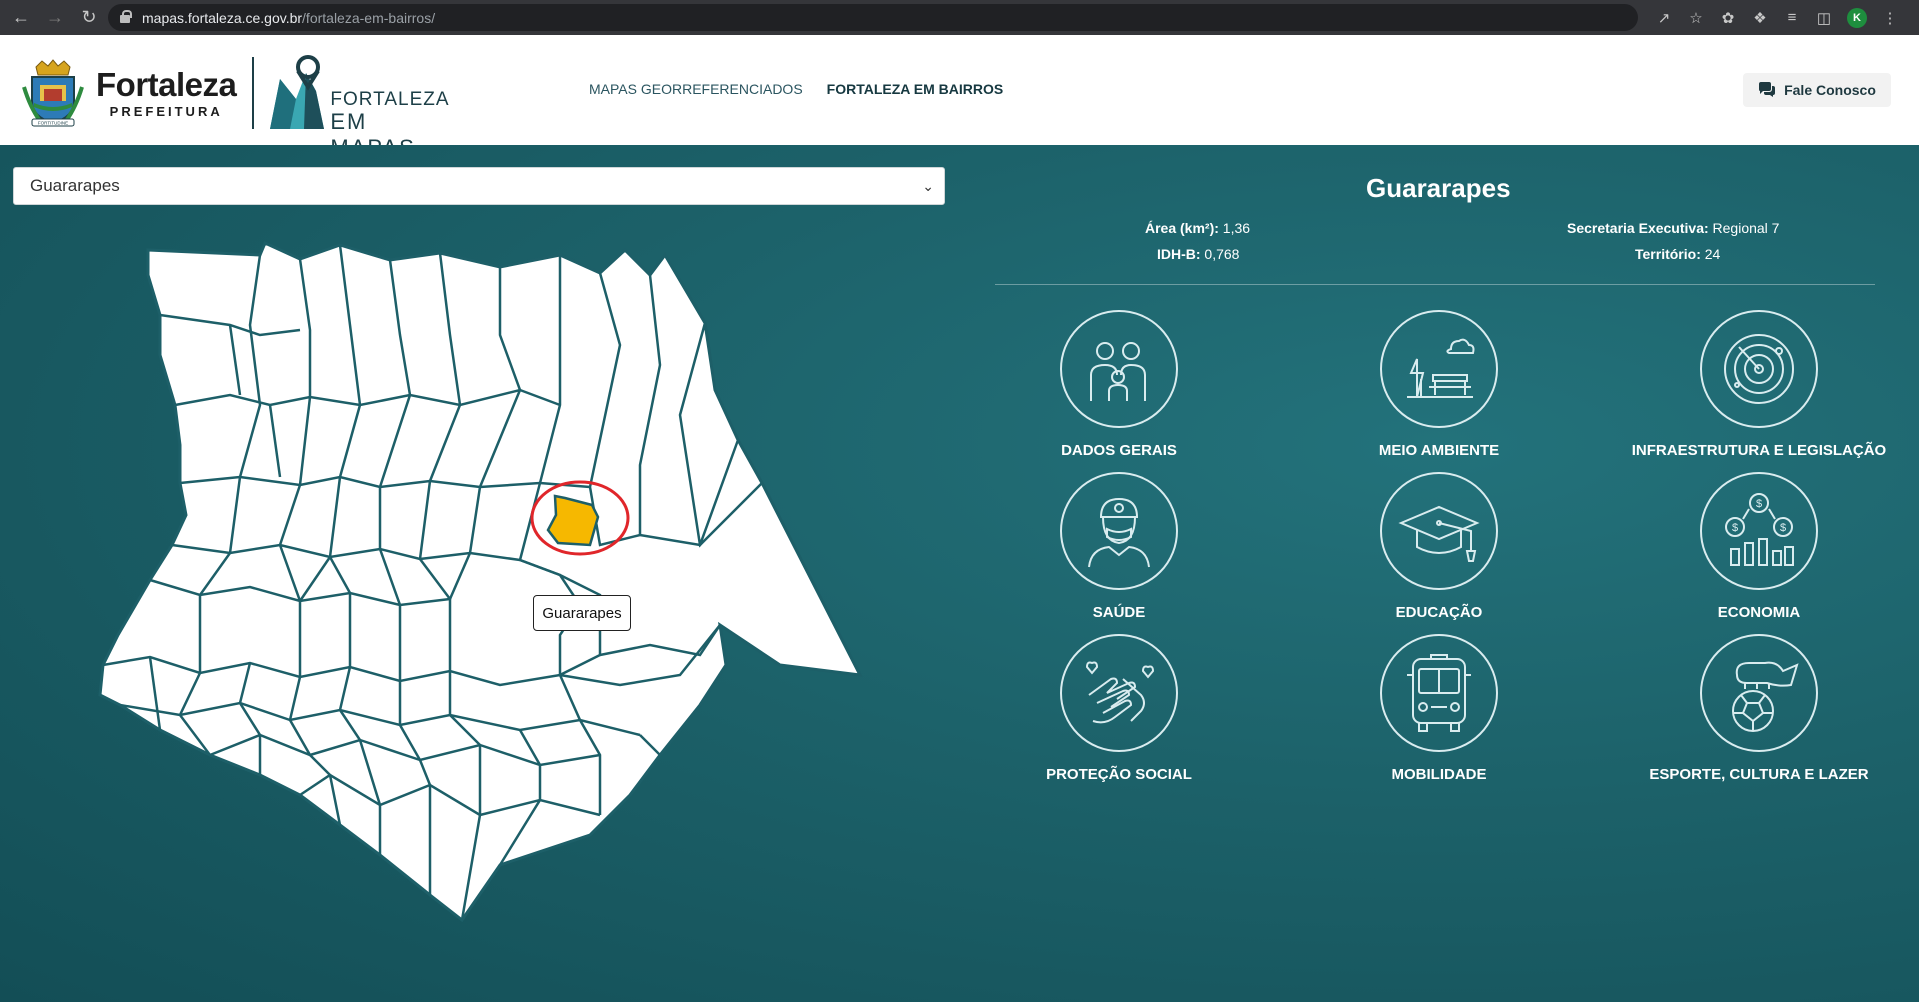 Image resolution: width=1919 pixels, height=1002 pixels. I want to click on card-economia: $ $ $ ECONOMIA, so click(1759, 546).